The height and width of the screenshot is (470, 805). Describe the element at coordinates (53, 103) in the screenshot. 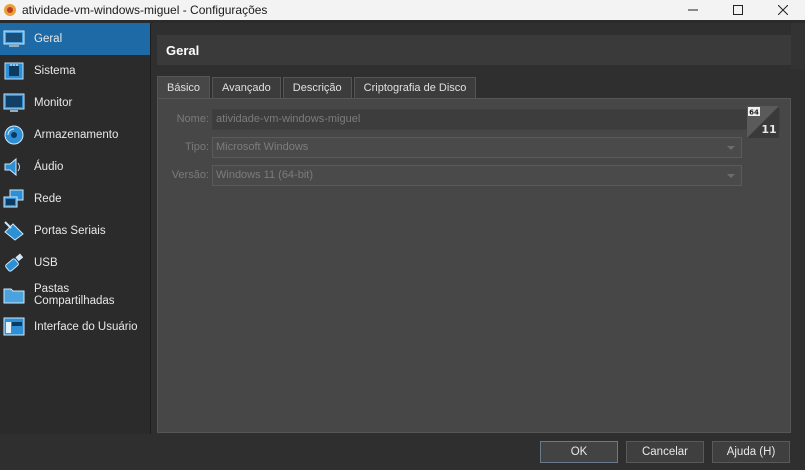

I see `sidebar-item-label: Monitor` at that location.